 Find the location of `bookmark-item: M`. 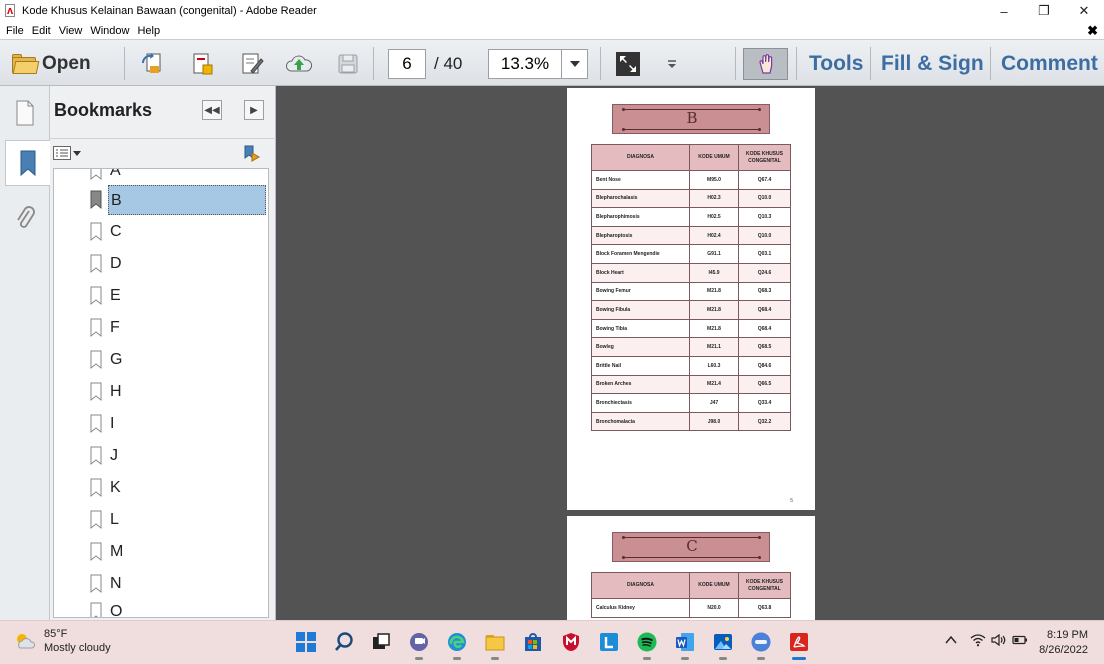

bookmark-item: M is located at coordinates (107, 552).